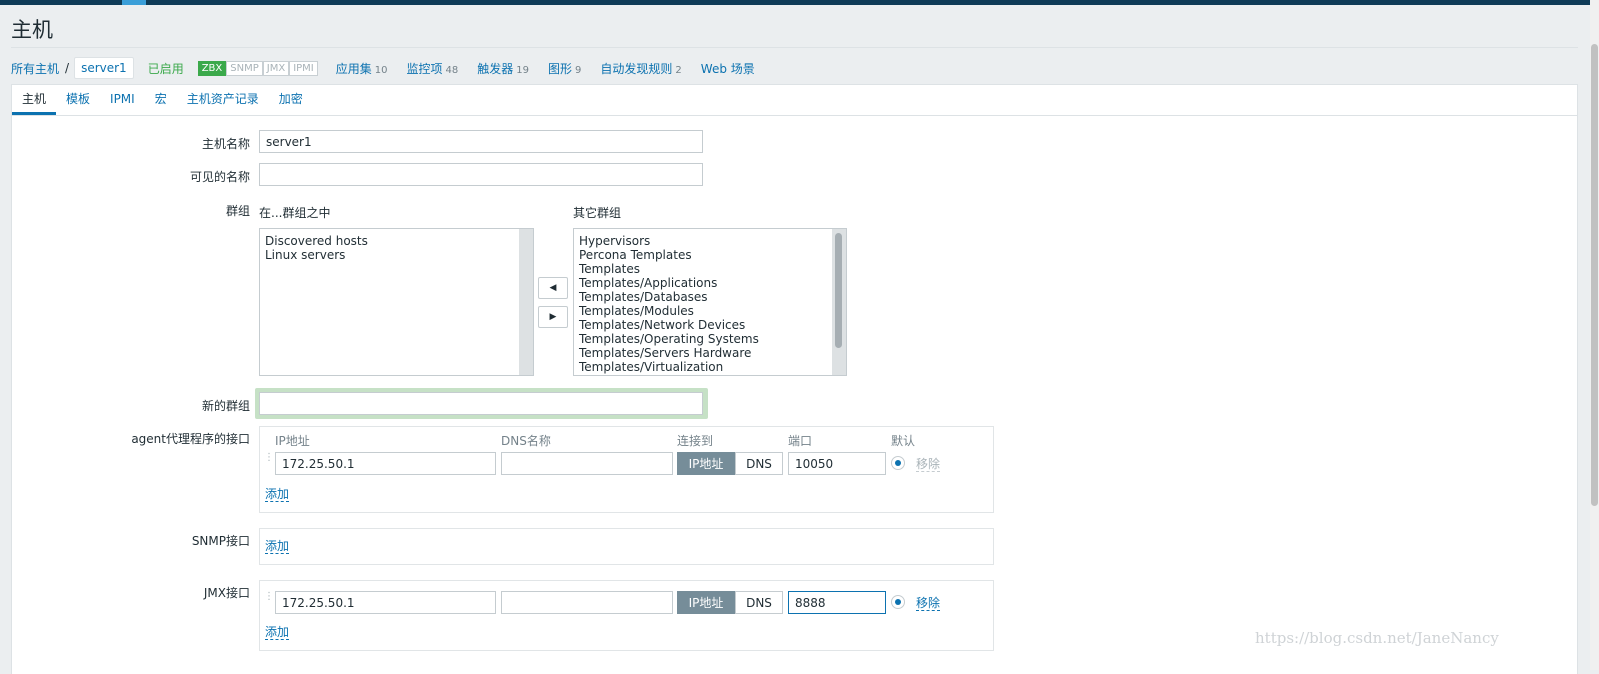 The height and width of the screenshot is (674, 1599). What do you see at coordinates (578, 70) in the screenshot?
I see `nav-graphs-count: 9` at bounding box center [578, 70].